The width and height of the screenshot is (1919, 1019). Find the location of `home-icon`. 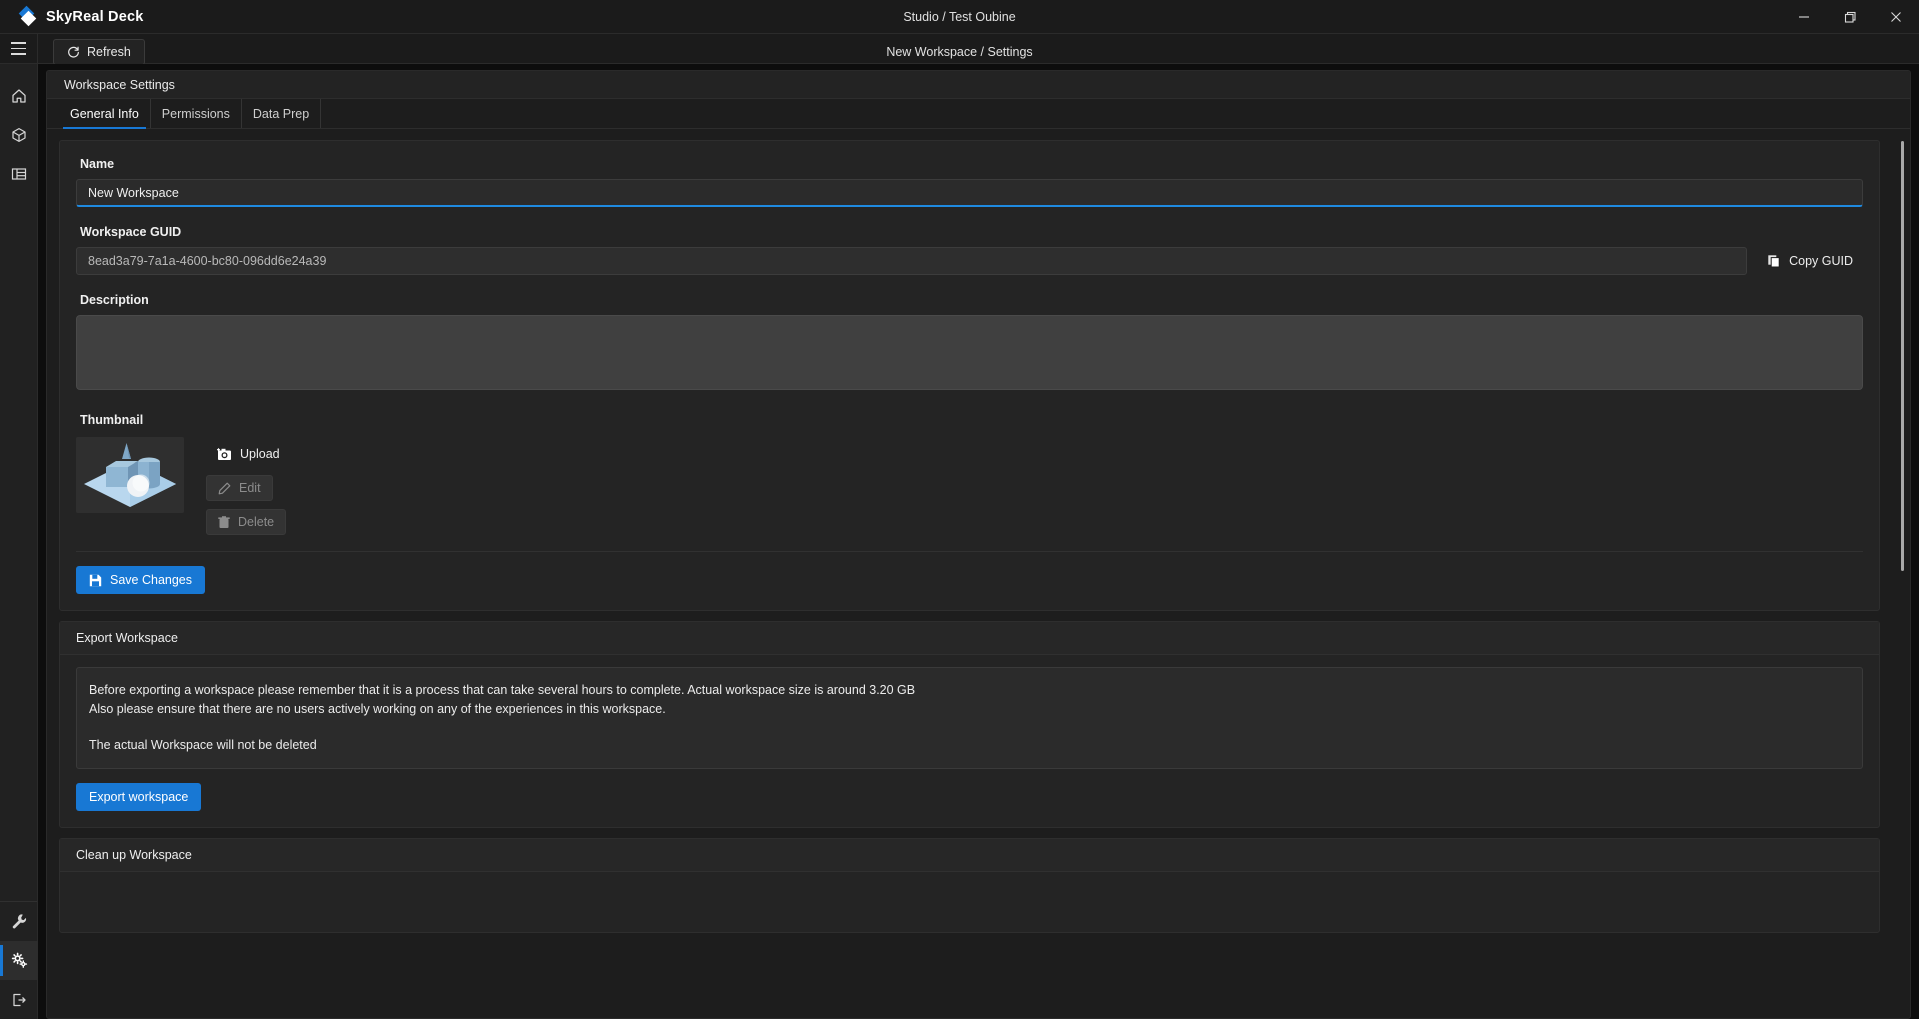

home-icon is located at coordinates (19, 95).